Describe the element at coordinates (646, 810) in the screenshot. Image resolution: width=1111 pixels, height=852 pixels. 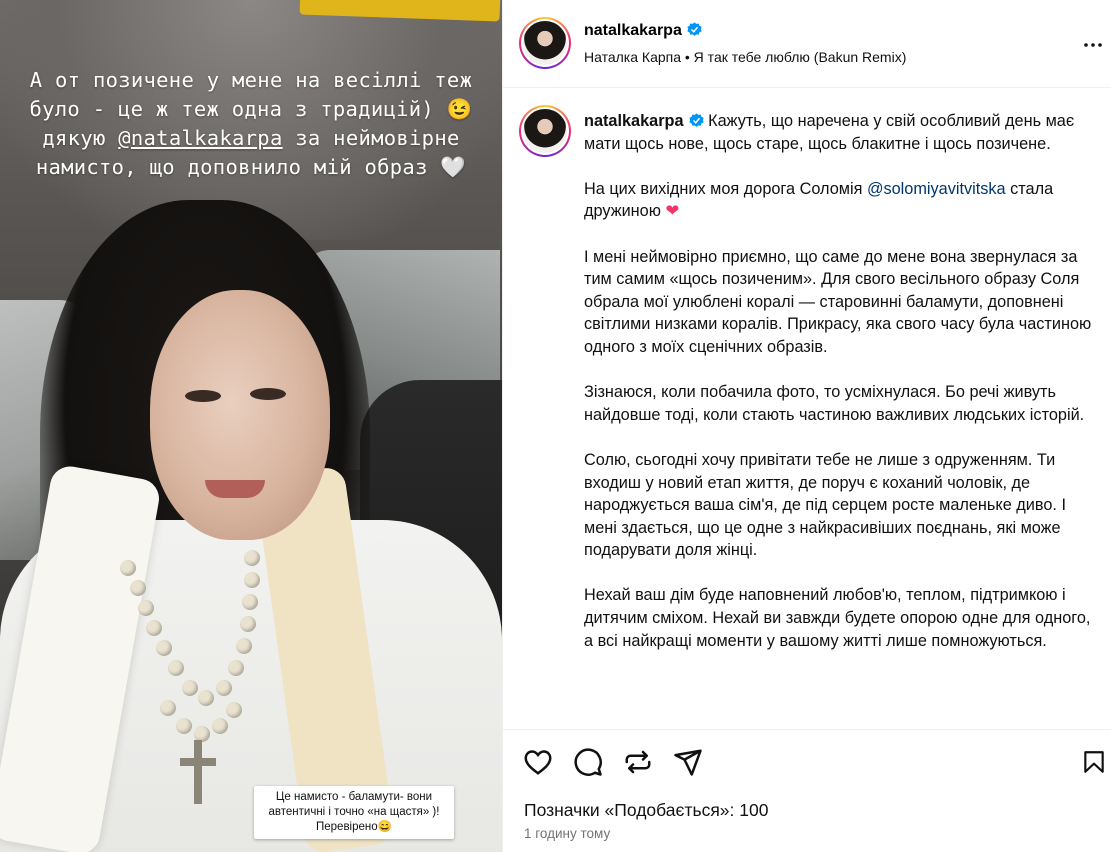
I see `likes-count: Позначки «Подобається»: 100` at that location.